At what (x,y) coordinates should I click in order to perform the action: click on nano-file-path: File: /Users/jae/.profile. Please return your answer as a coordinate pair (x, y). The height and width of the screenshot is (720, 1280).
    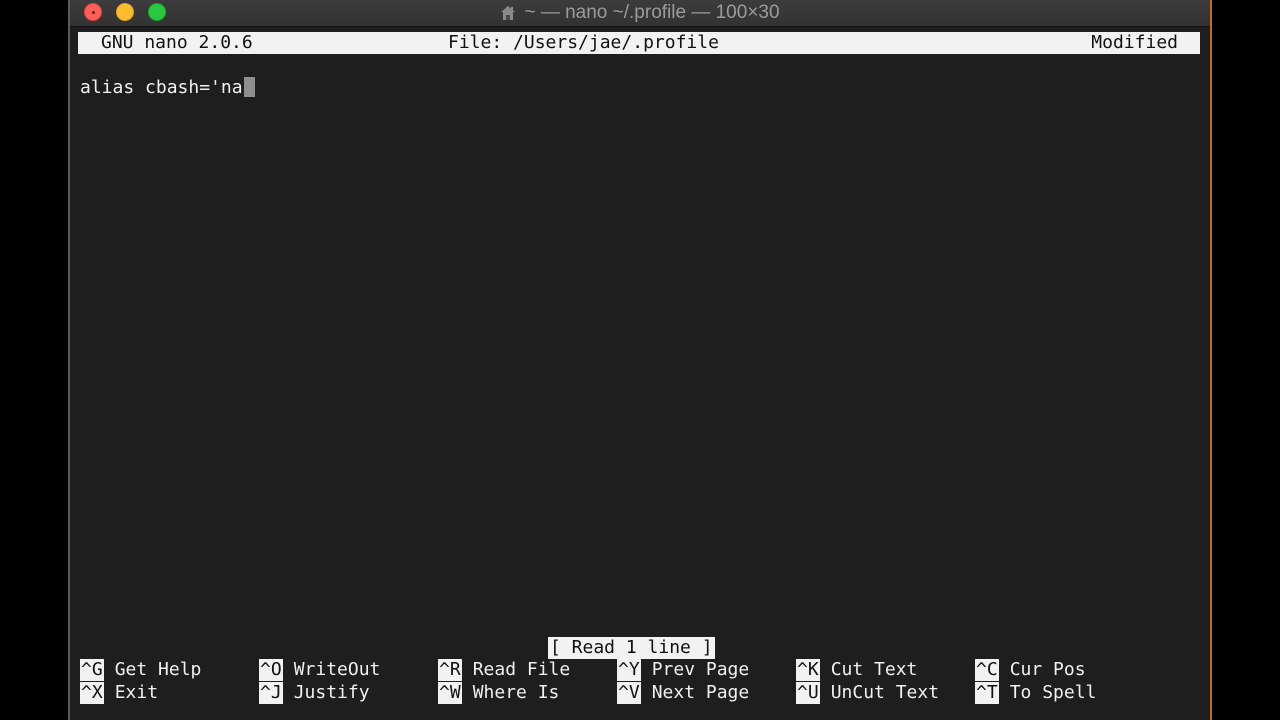
    Looking at the image, I should click on (583, 42).